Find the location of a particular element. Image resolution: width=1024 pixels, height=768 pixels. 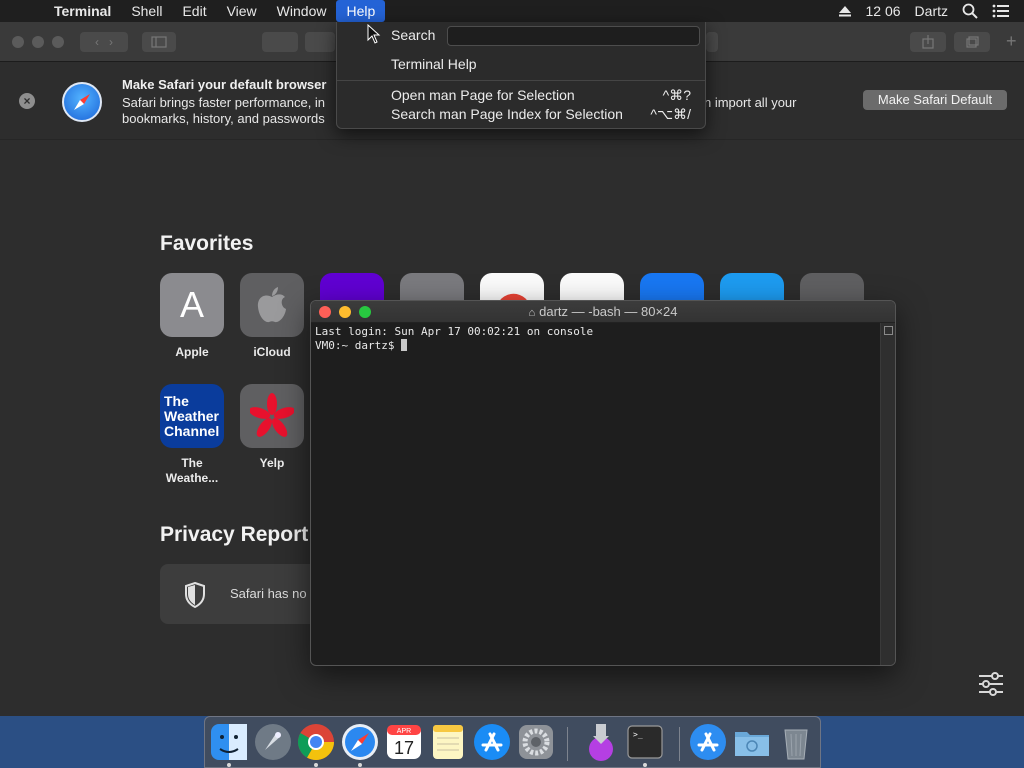

downloads-folder-icon is located at coordinates (752, 742).